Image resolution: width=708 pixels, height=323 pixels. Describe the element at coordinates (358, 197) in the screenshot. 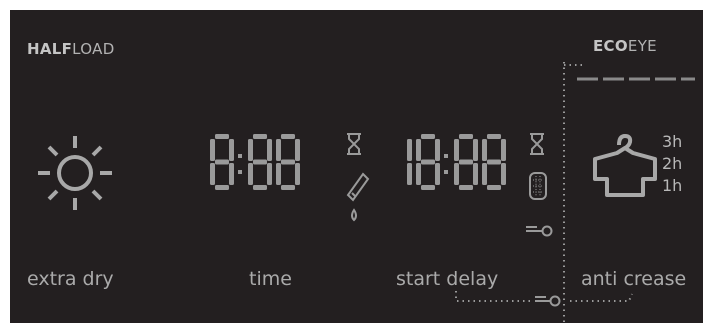

I see `detergent-drop-icon` at that location.